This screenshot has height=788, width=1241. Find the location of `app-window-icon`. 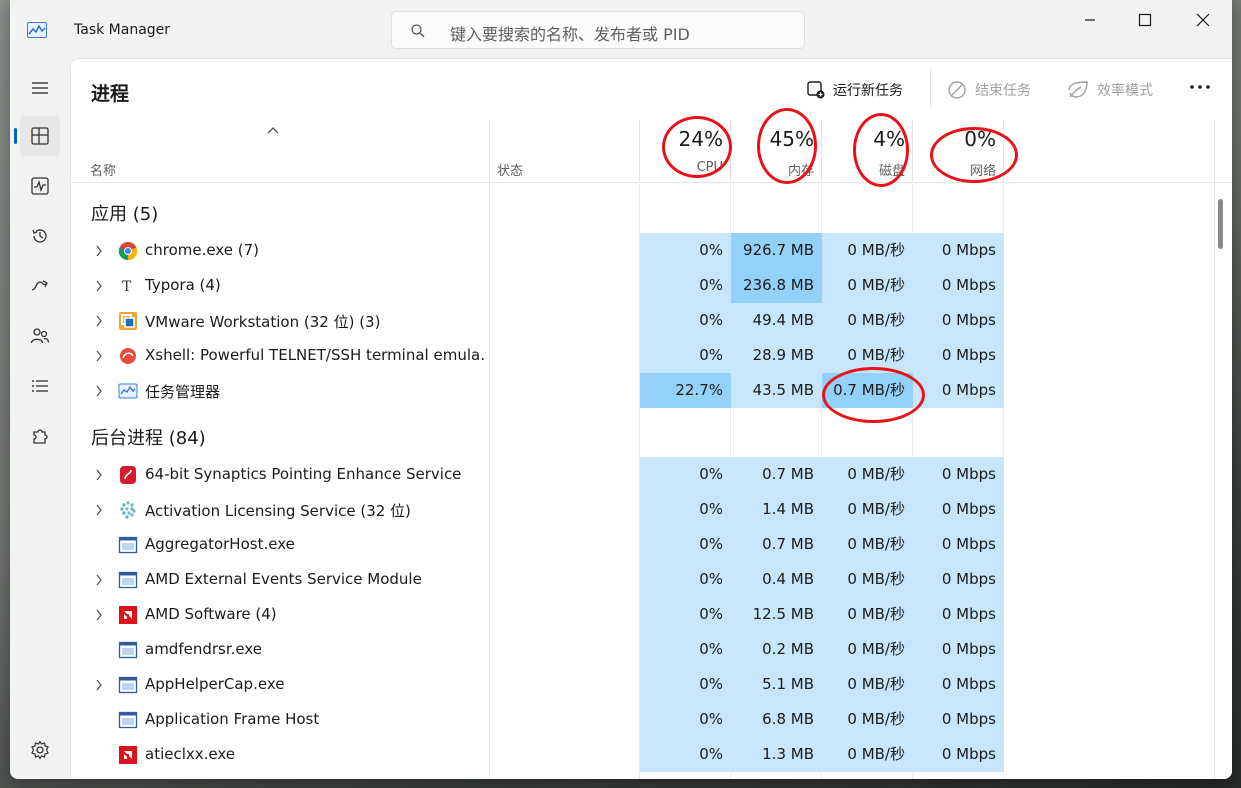

app-window-icon is located at coordinates (128, 545).